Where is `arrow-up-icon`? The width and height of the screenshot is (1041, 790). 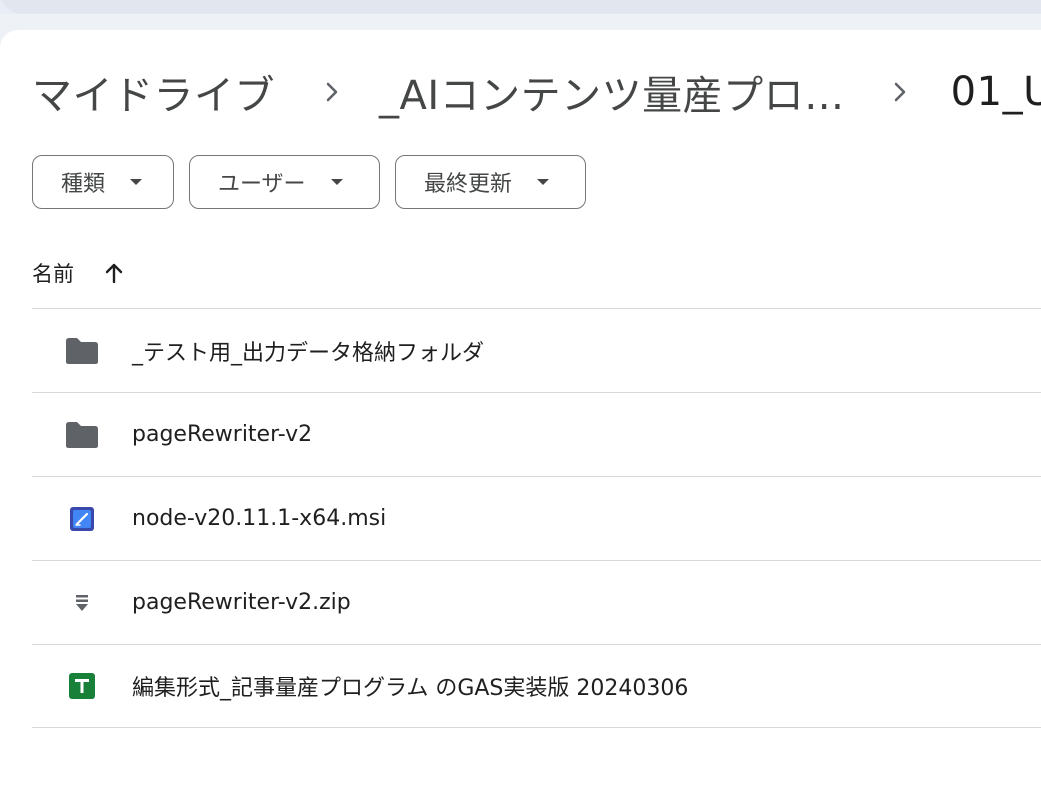
arrow-up-icon is located at coordinates (114, 273).